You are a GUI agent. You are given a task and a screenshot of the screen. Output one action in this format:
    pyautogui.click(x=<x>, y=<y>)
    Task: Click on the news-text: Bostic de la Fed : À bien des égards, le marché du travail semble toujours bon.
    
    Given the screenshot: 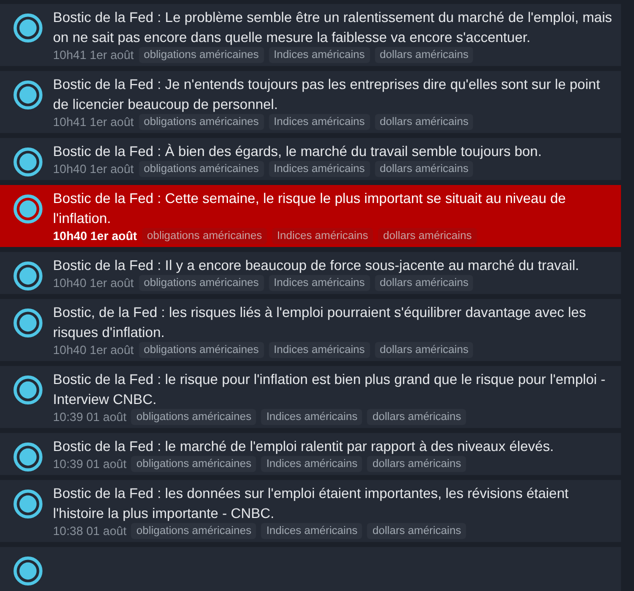 What is the action you would take?
    pyautogui.click(x=298, y=151)
    